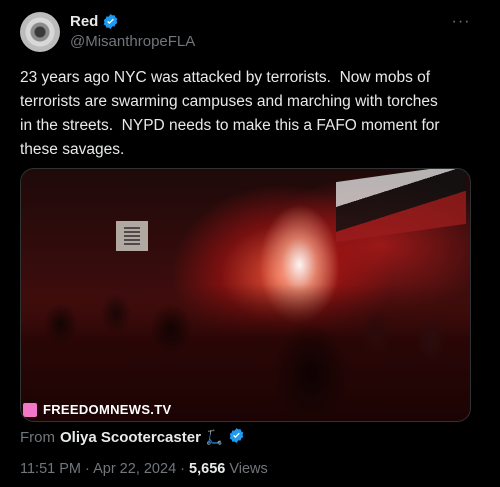  I want to click on flag-shape, so click(401, 206).